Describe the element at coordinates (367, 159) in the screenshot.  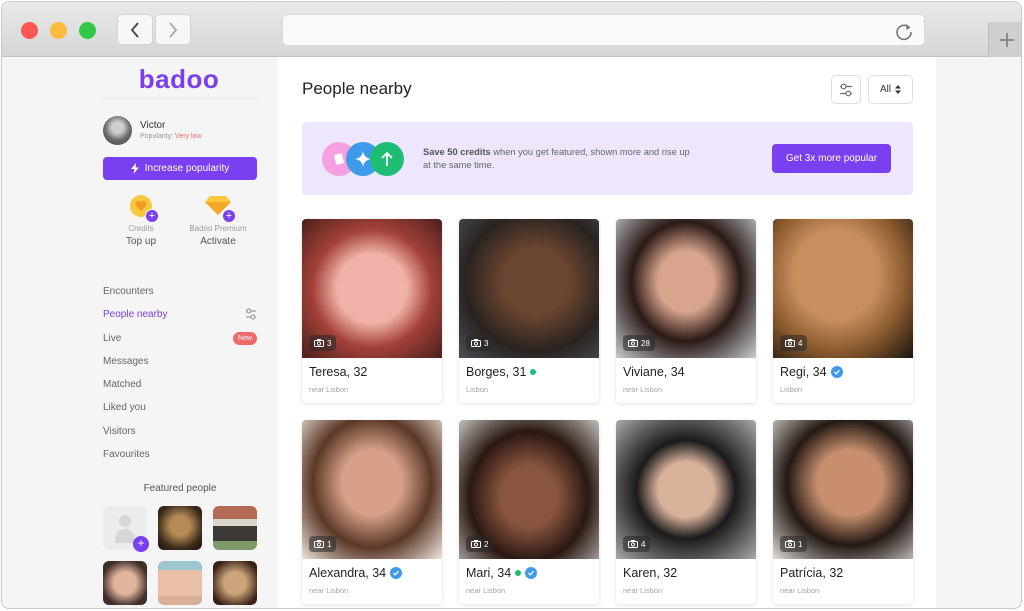
I see `promo-icons` at that location.